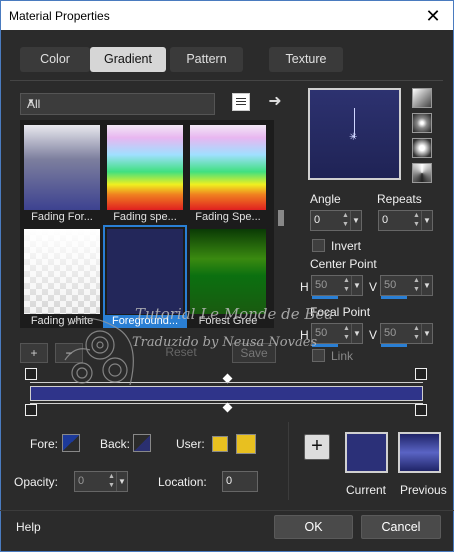 The image size is (454, 552). I want to click on invert-checkbox, so click(318, 245).